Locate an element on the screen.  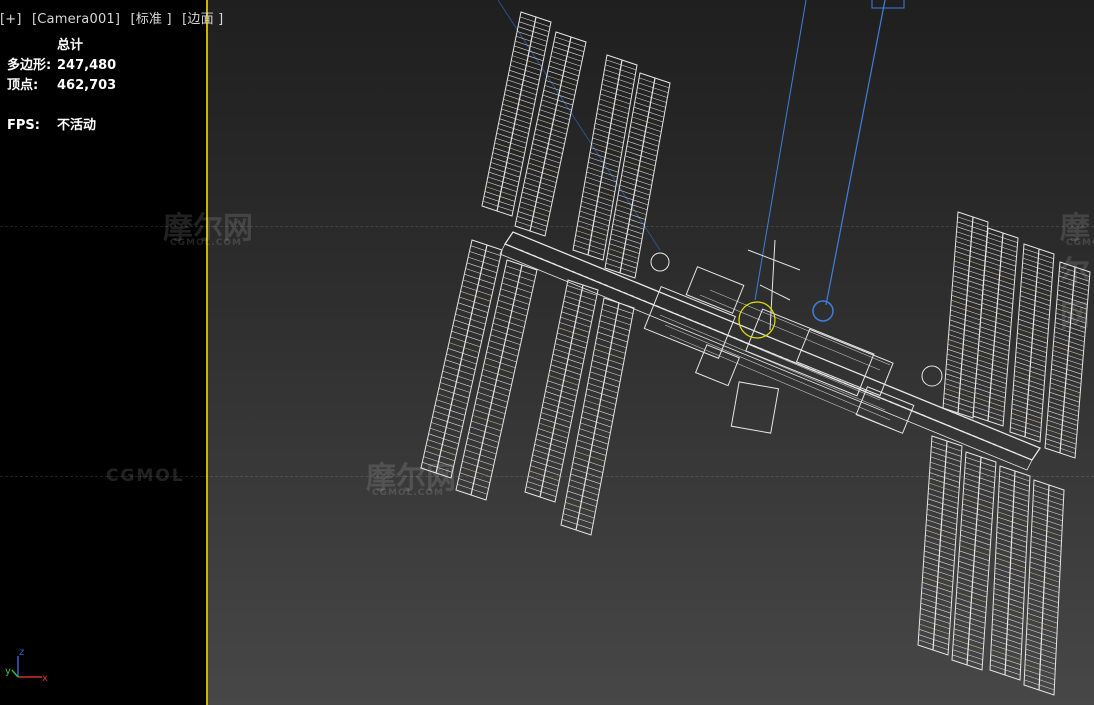
camera-target-line is located at coordinates (855, 153).